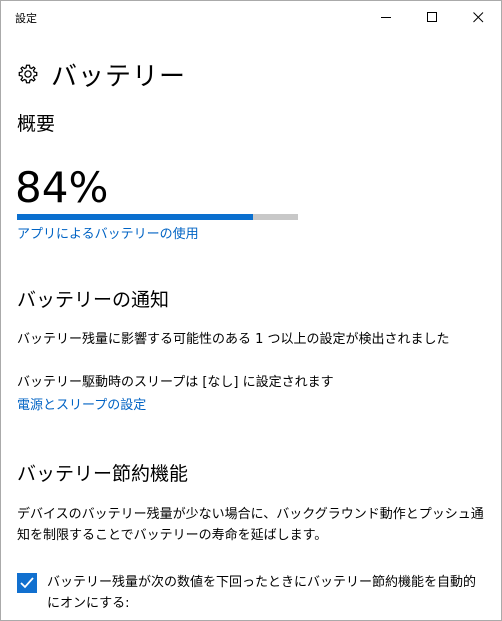 The height and width of the screenshot is (621, 502). What do you see at coordinates (250, 514) in the screenshot?
I see `battery-saver-description-line1: デバイスのバッテリー残量が少ない場合に、バックグラウンド動作とプッシュ通` at bounding box center [250, 514].